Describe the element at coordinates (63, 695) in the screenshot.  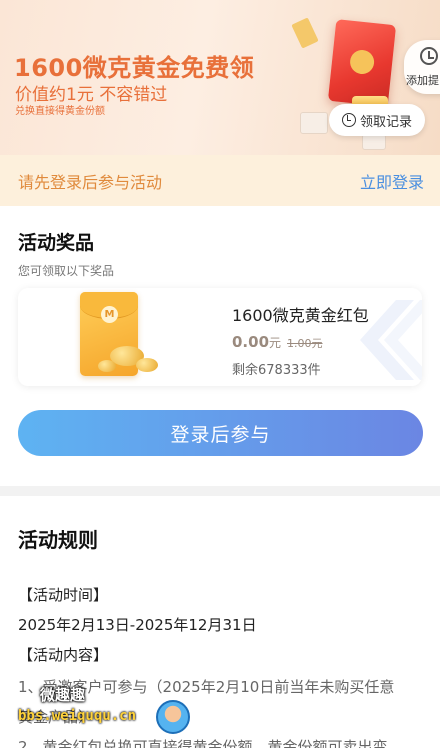
I see `watermark-title: 微趣趣` at that location.